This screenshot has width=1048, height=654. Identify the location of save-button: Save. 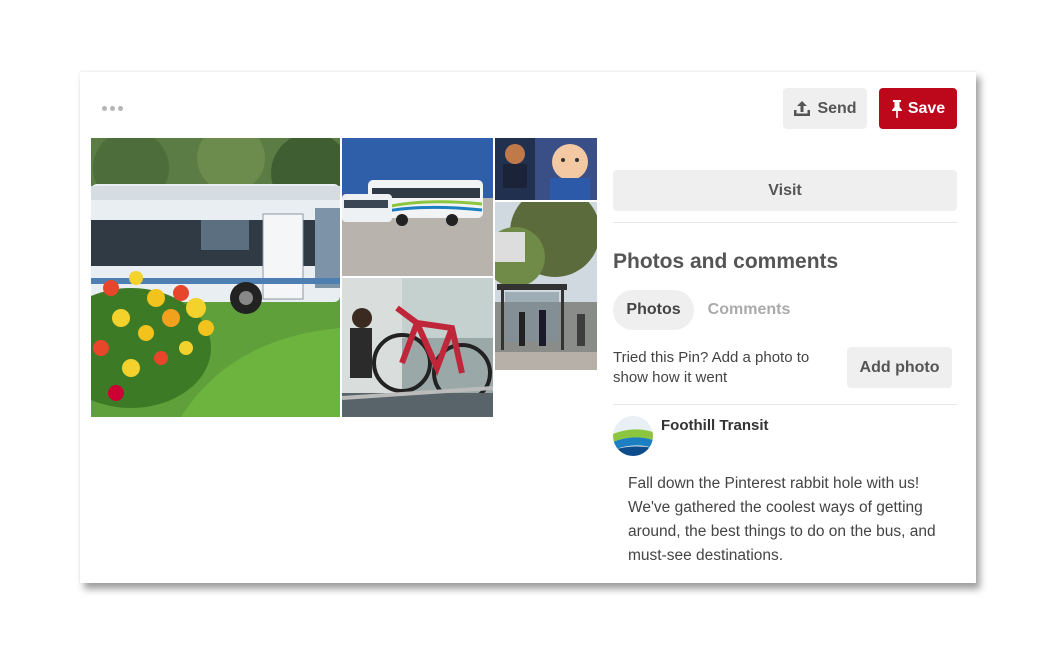
(918, 108).